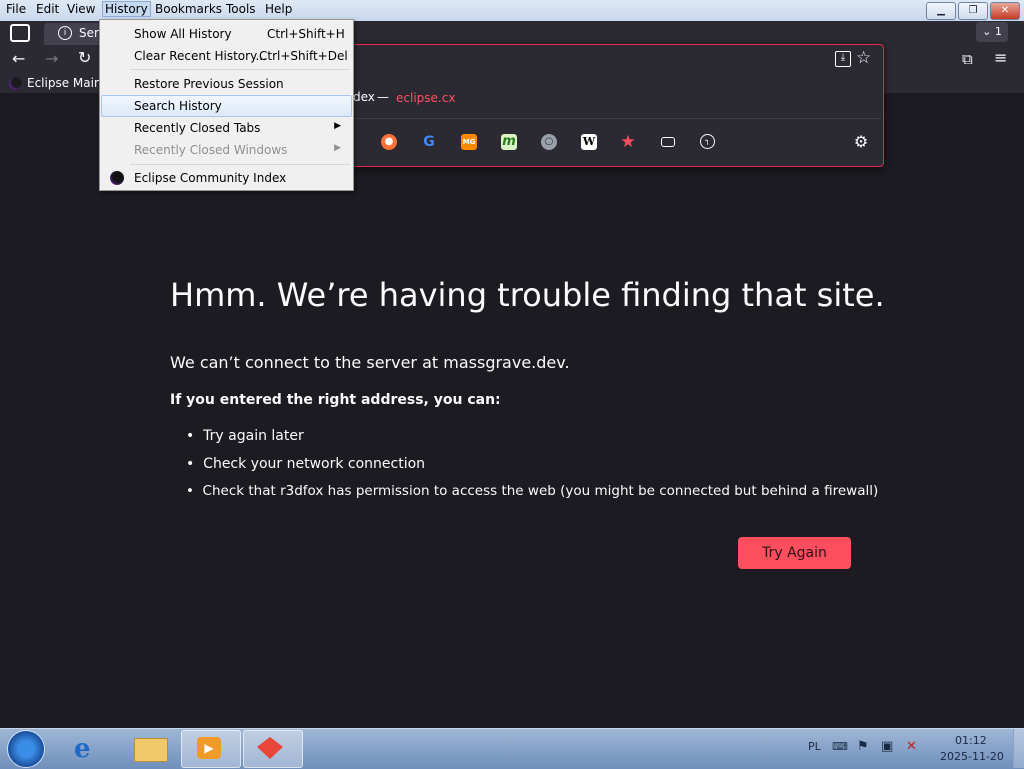  I want to click on hamburger-menu-icon: ≡, so click(1000, 57).